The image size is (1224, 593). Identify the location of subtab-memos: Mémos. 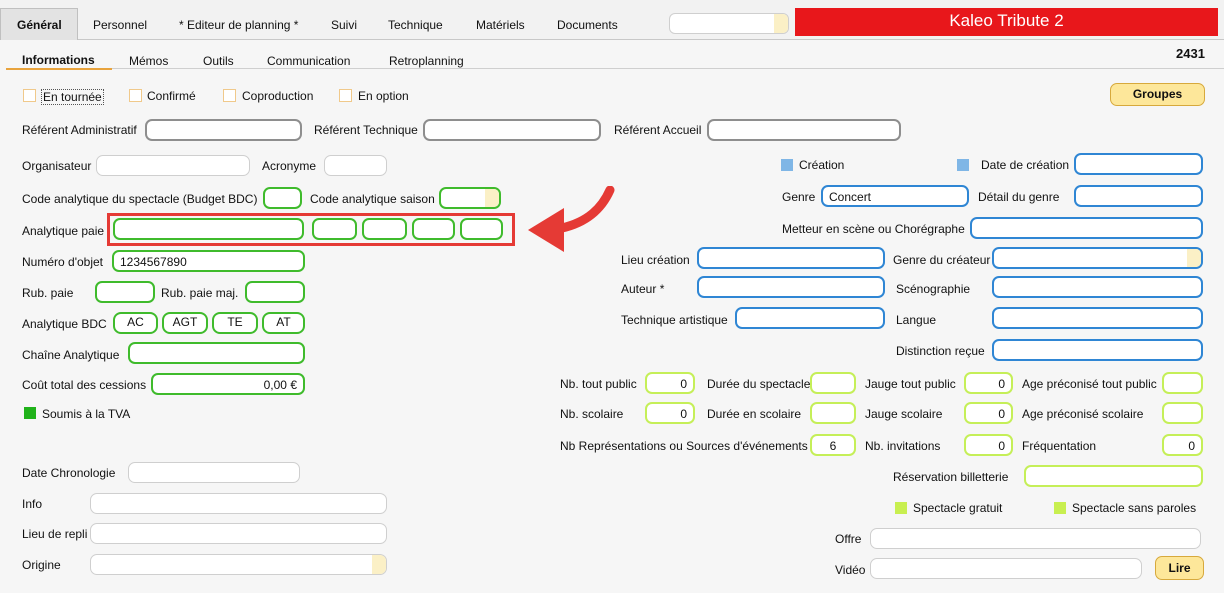
(148, 61).